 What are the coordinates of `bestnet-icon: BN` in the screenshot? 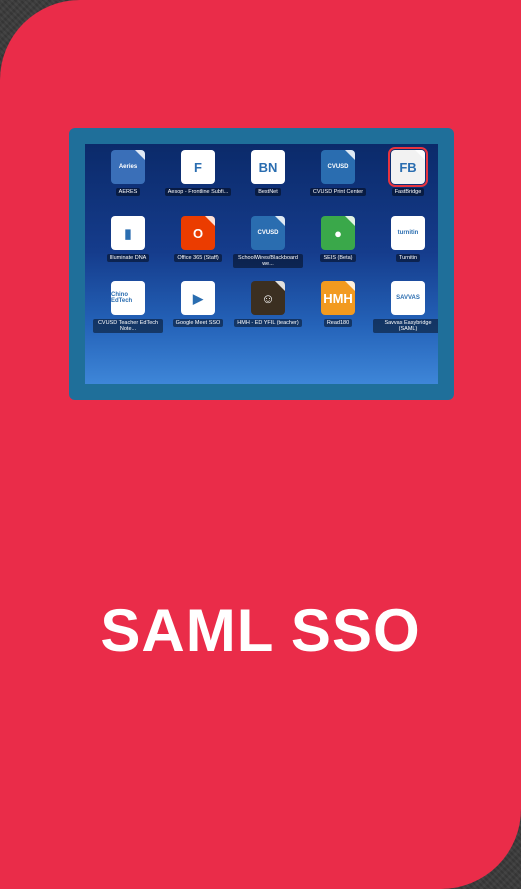 It's located at (268, 167).